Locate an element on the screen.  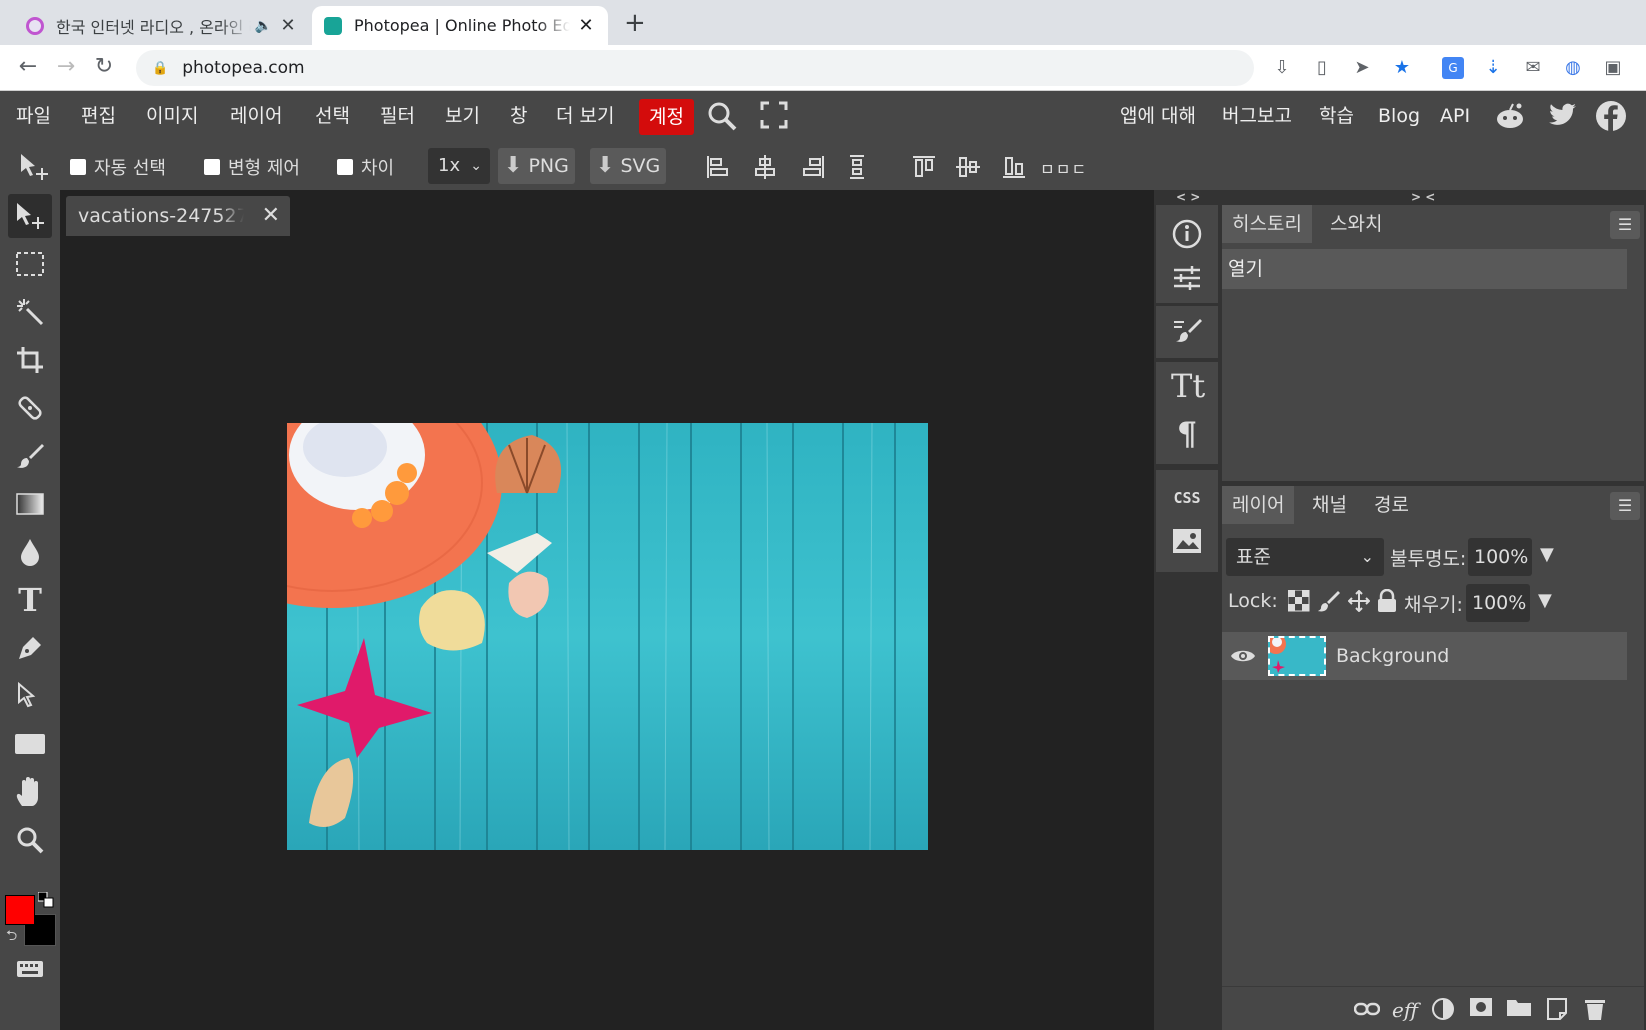
opacity-dropdown-icon: ▼ is located at coordinates (1547, 554).